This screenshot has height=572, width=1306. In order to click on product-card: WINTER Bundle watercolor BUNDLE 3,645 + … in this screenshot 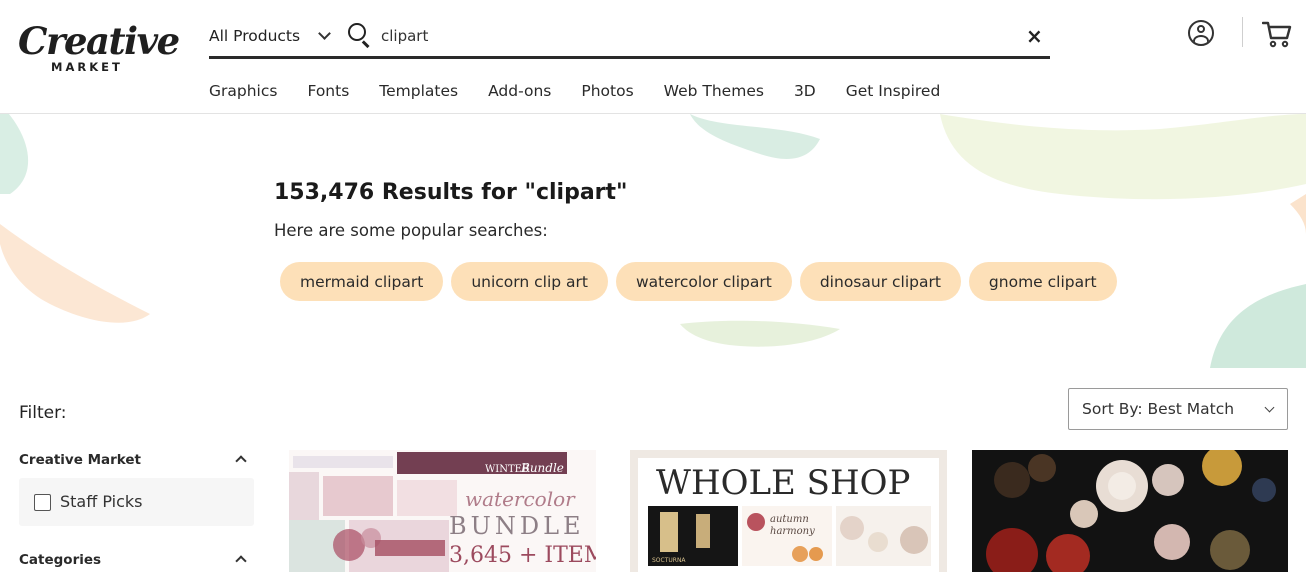, I will do `click(442, 511)`.